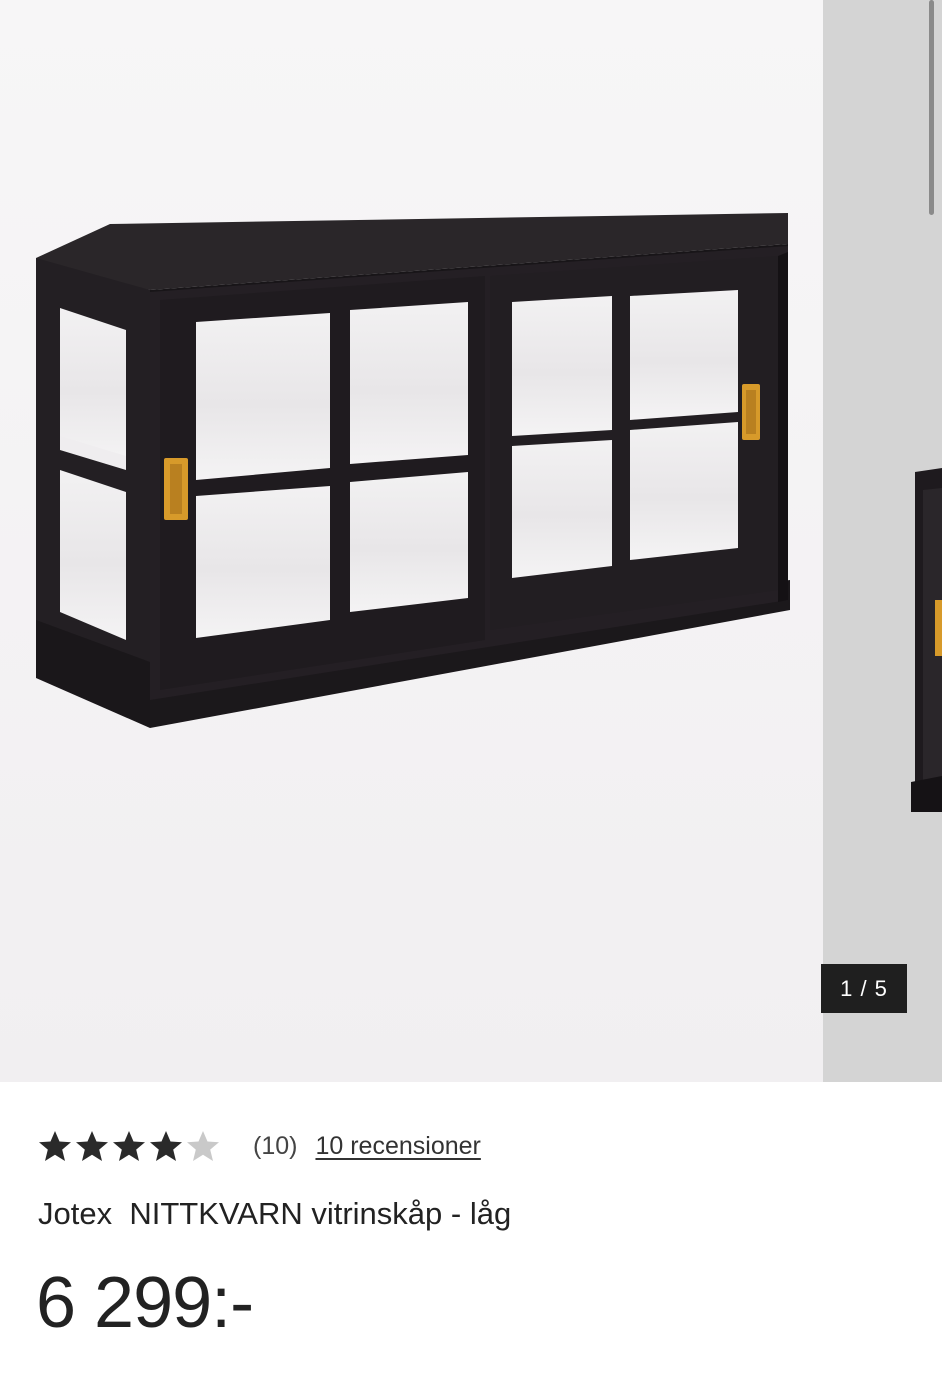 Image resolution: width=942 pixels, height=1398 pixels. I want to click on star-rating, so click(130, 1146).